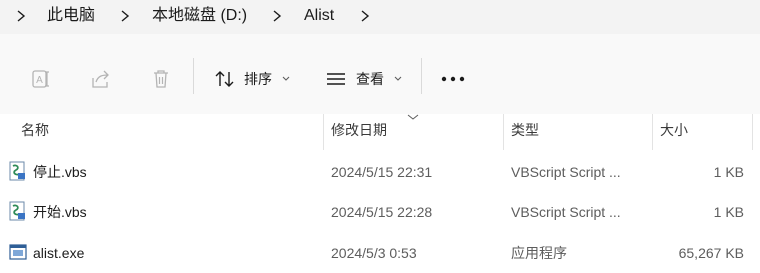 This screenshot has height=273, width=760. I want to click on column-header-date: 修改日期, so click(359, 130).